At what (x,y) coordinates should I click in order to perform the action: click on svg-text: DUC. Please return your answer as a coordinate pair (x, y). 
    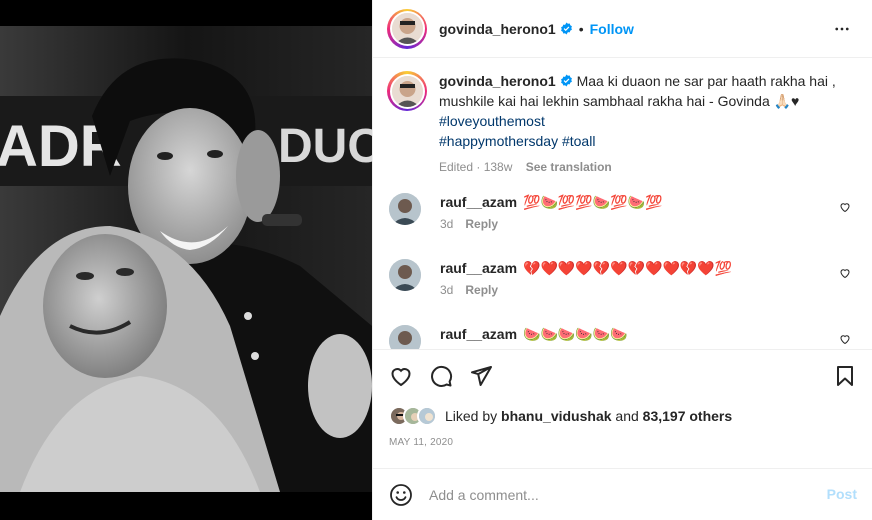
    Looking at the image, I should click on (325, 146).